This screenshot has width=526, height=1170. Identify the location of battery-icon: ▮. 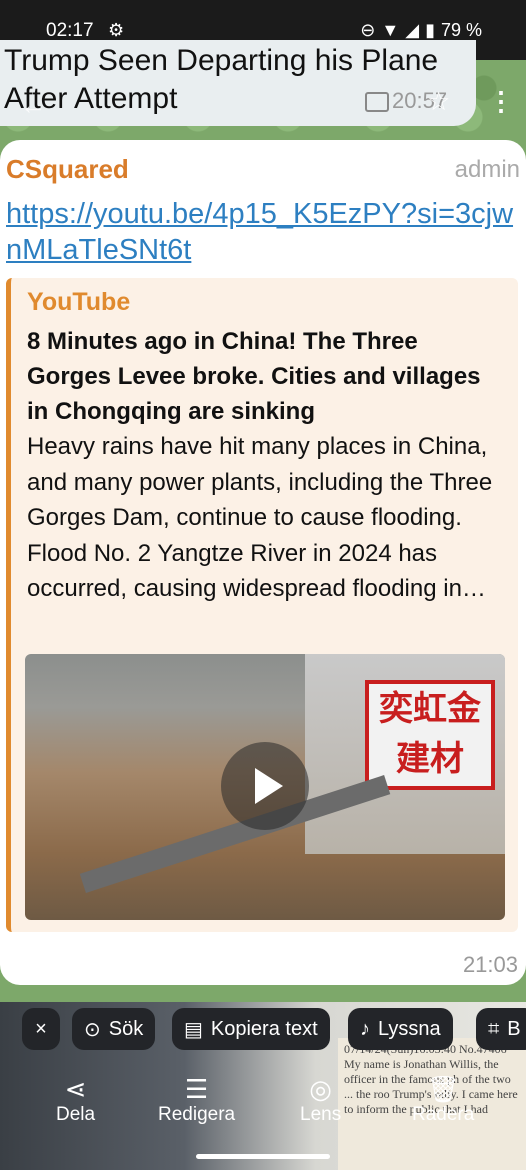
(430, 30).